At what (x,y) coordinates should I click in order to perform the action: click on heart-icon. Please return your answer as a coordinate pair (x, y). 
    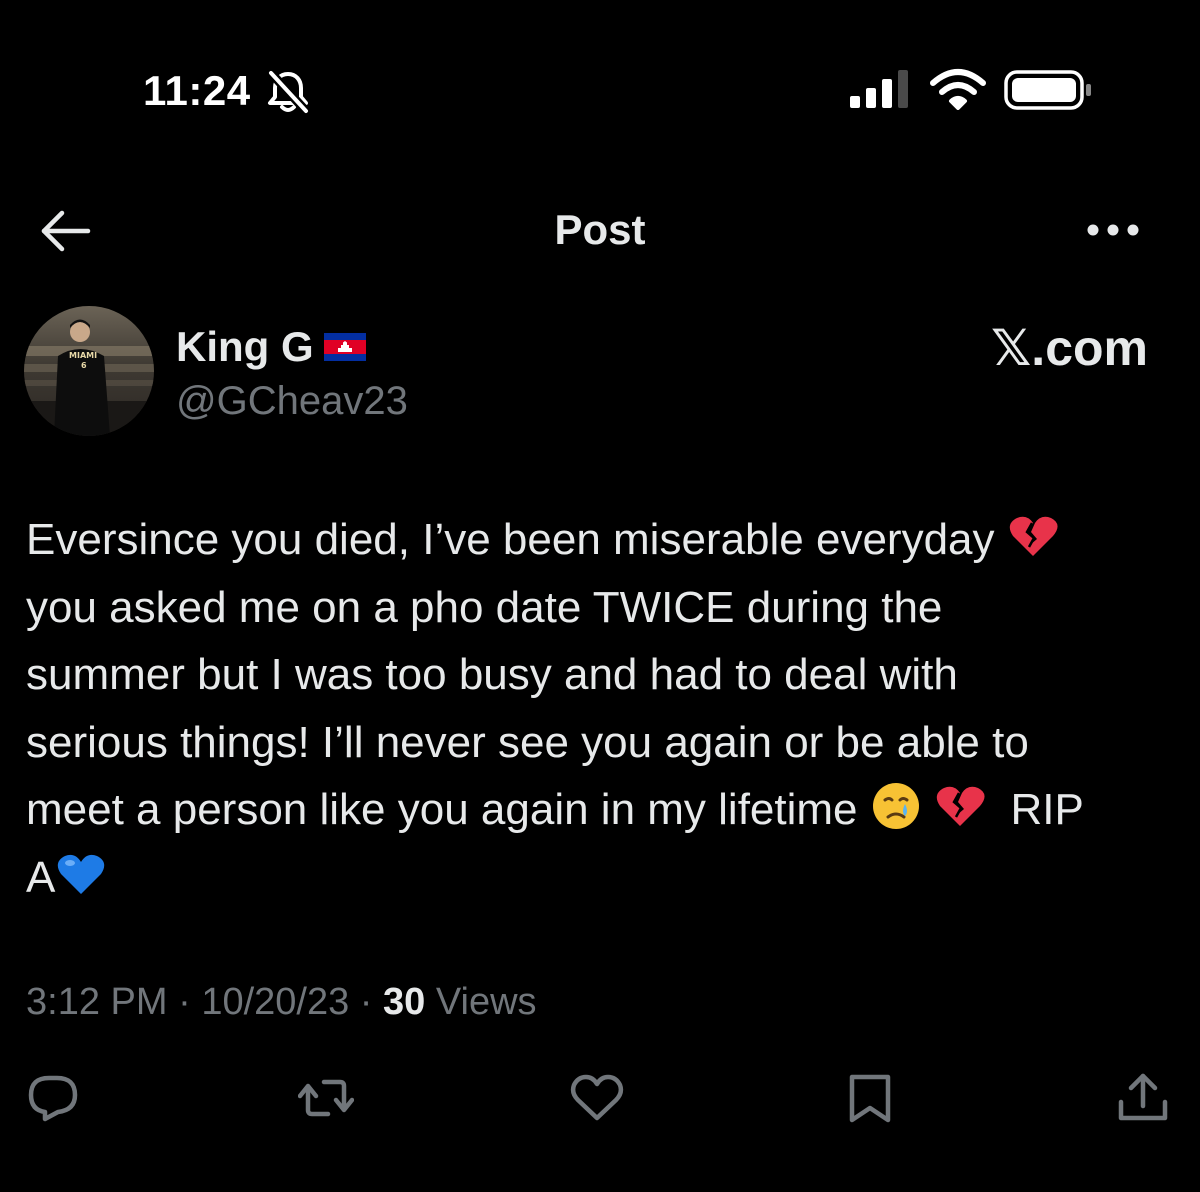
    Looking at the image, I should click on (597, 1097).